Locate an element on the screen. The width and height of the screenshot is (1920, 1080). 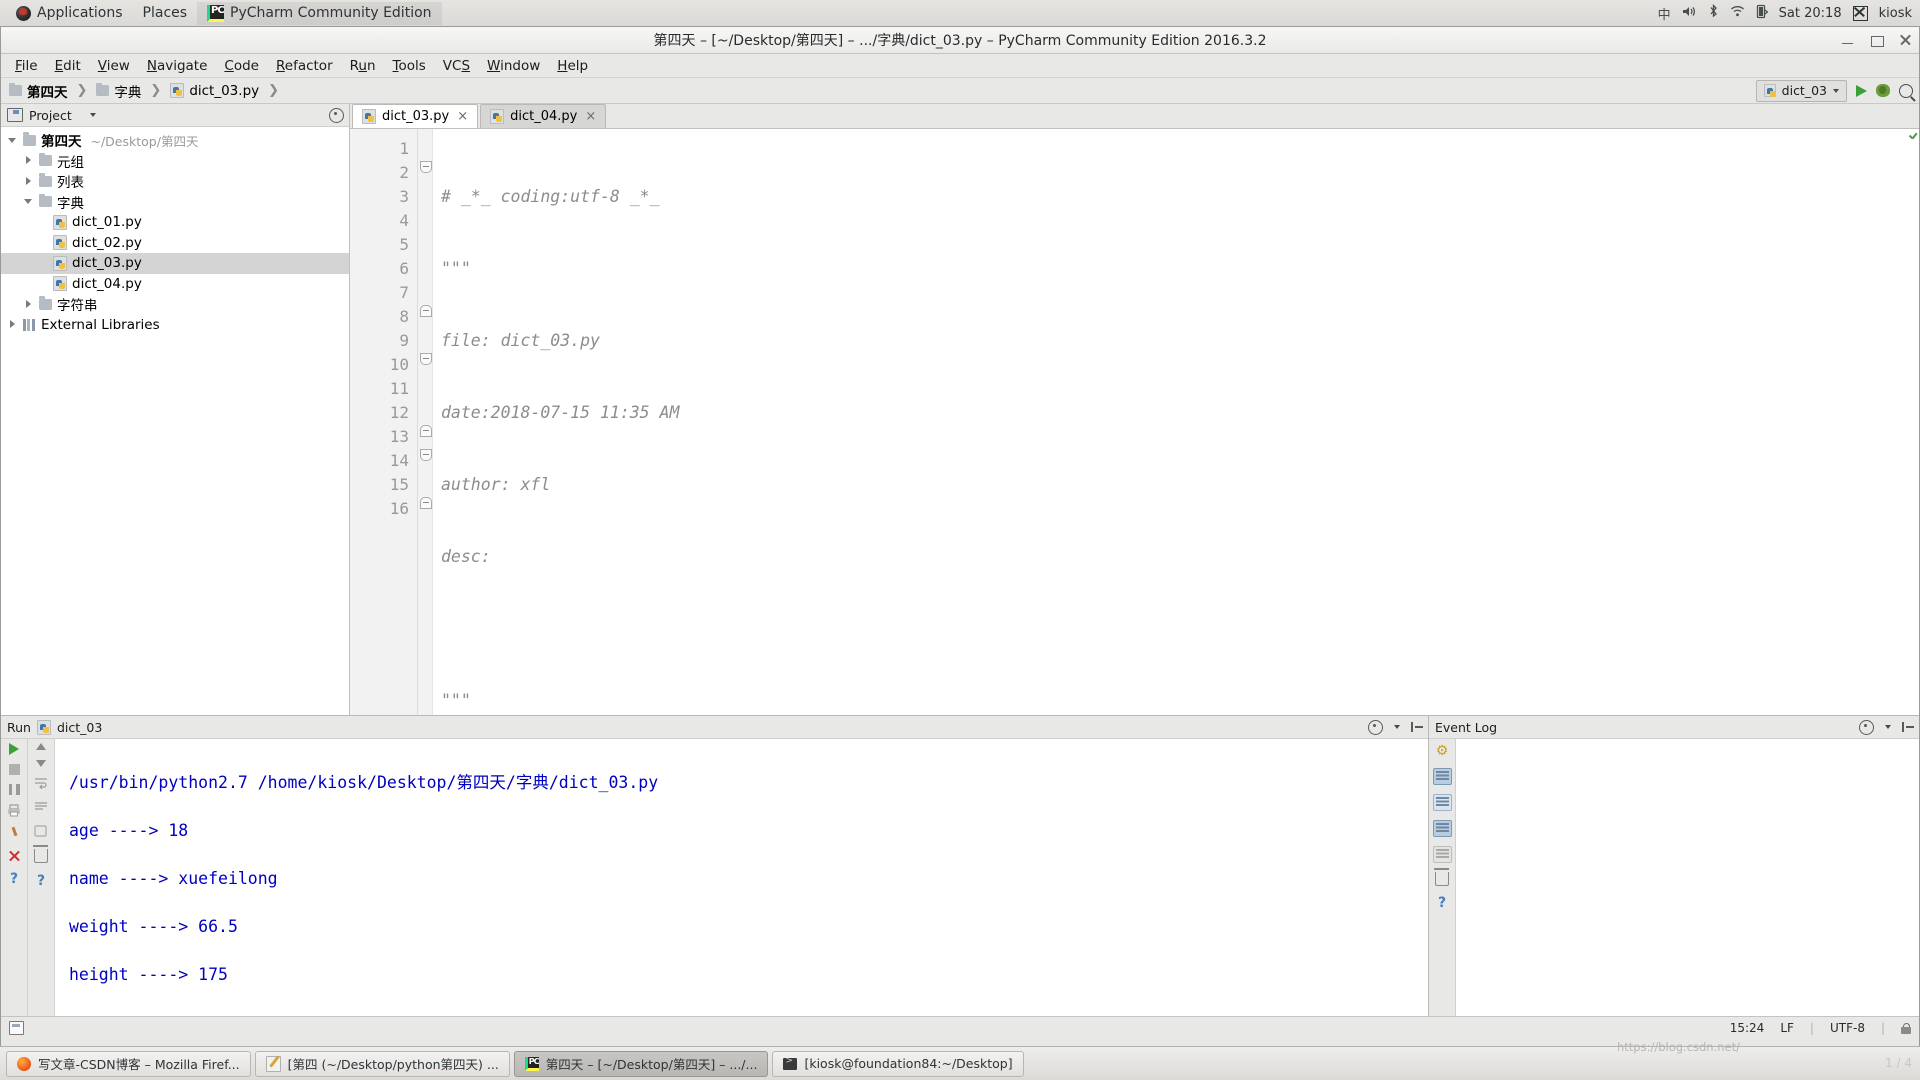
search-everywhere-icon is located at coordinates (1906, 90).